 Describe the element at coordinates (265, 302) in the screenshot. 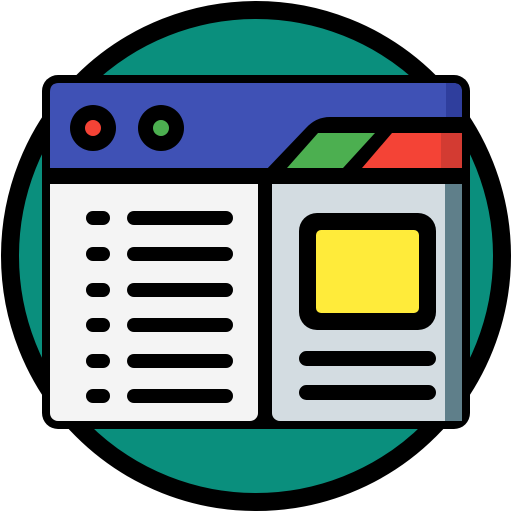

I see `panel-divider` at that location.